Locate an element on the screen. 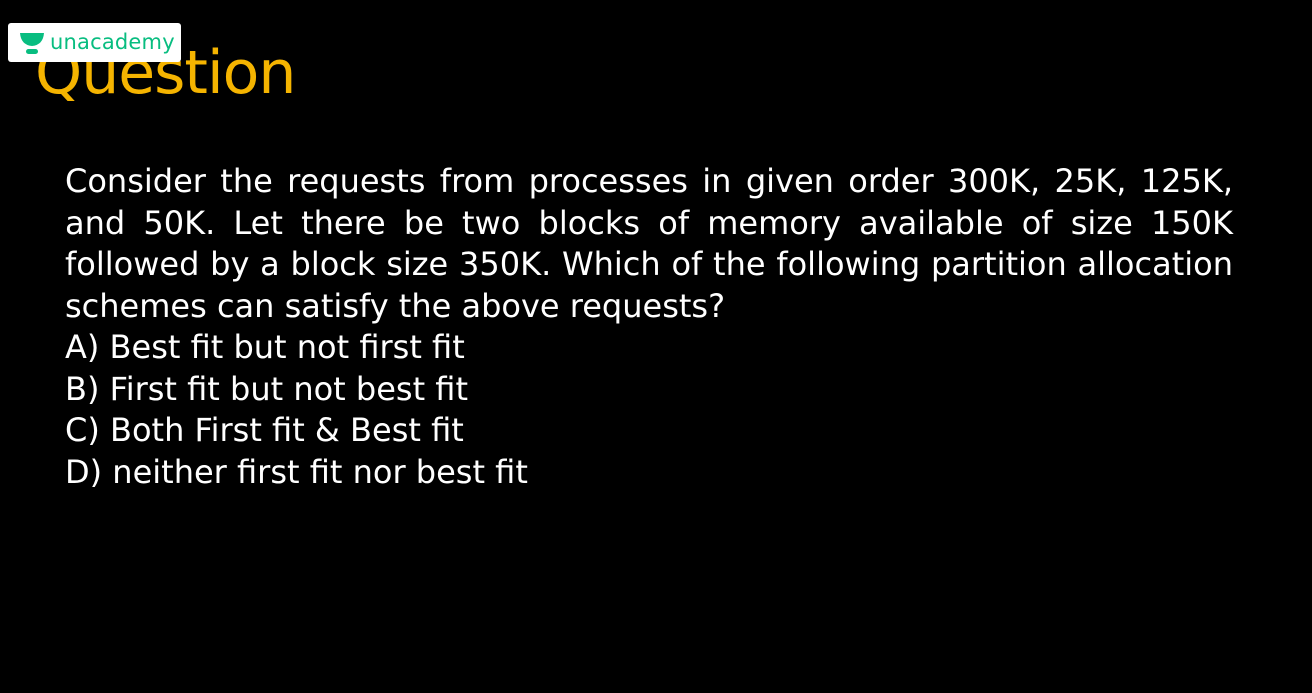  option-a: A) Best fit but not first fit is located at coordinates (265, 347).